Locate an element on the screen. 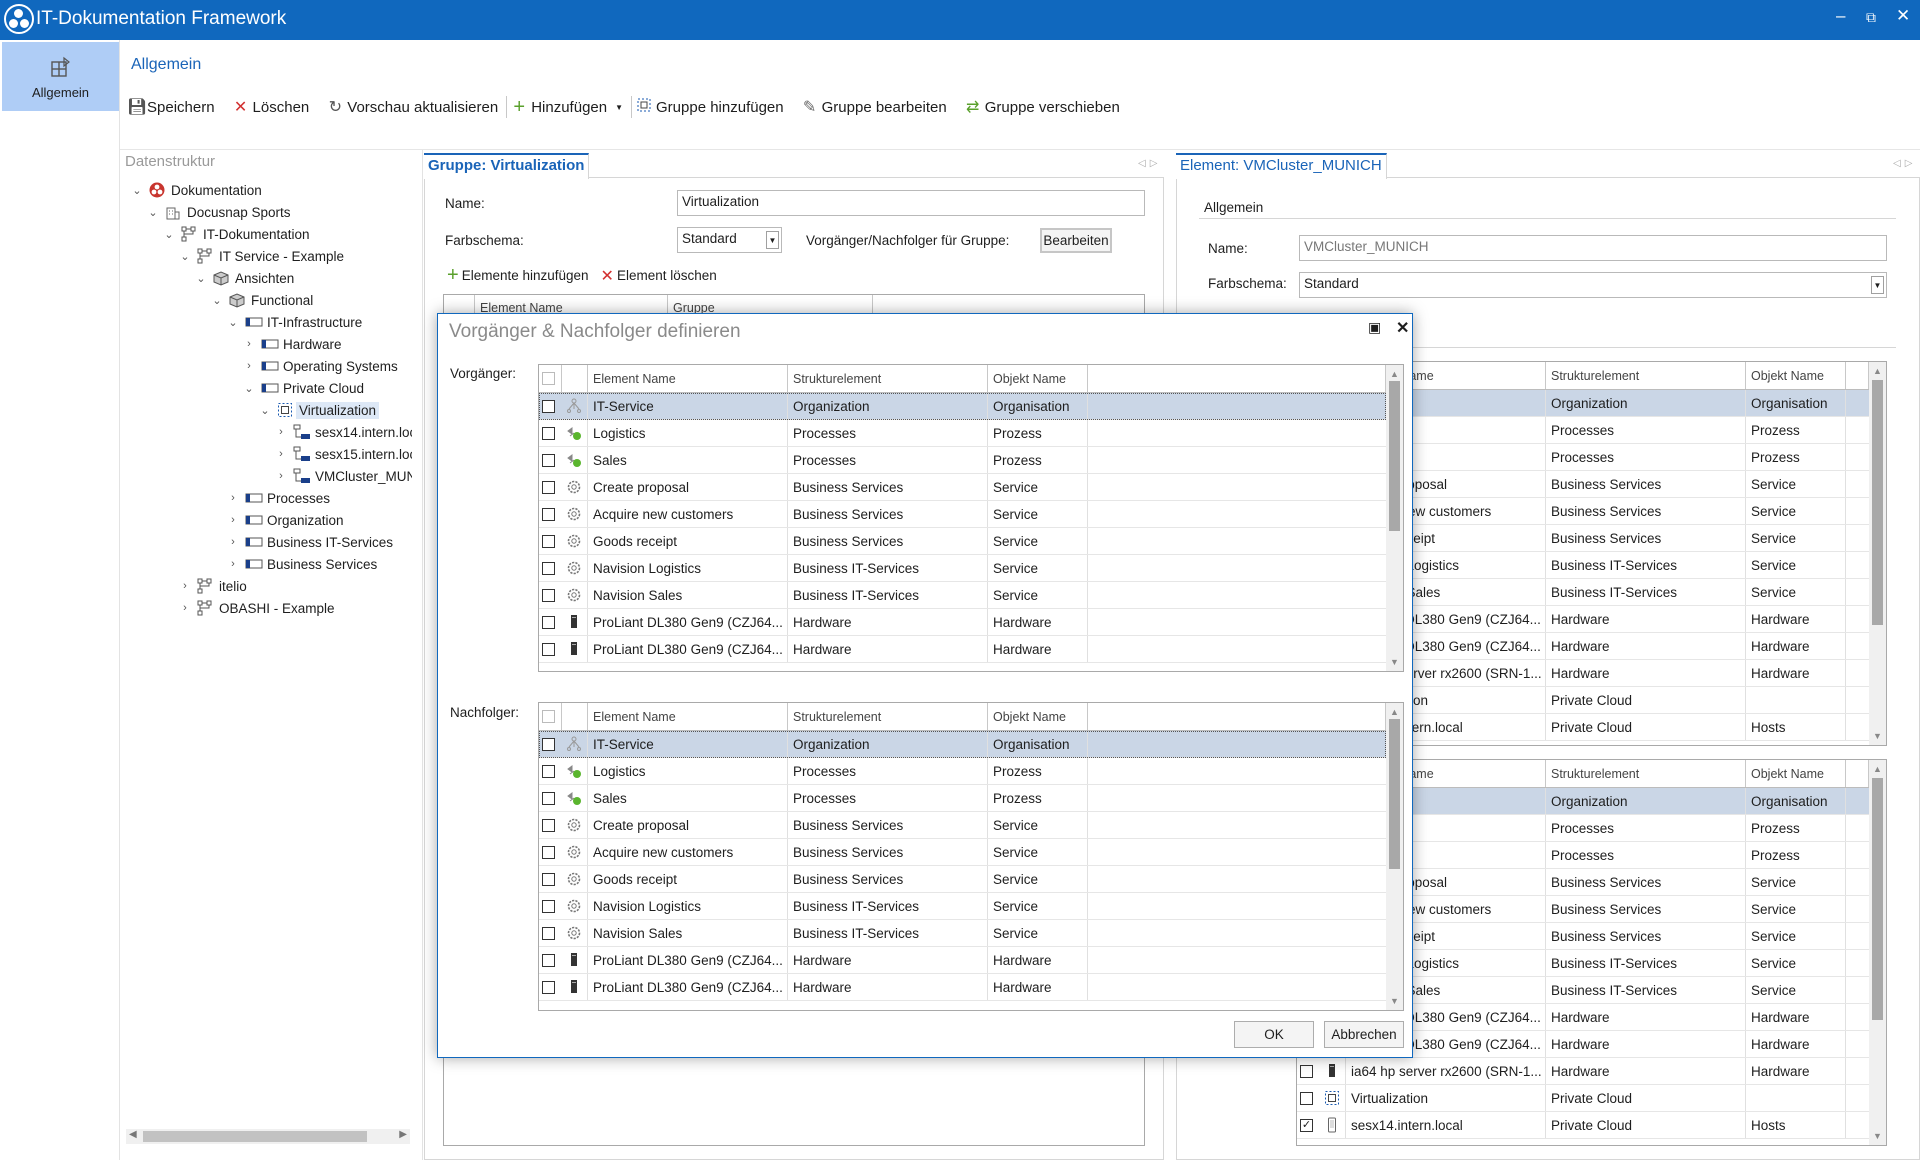  tree-node: › sesx14.intern.local is located at coordinates (343, 432).